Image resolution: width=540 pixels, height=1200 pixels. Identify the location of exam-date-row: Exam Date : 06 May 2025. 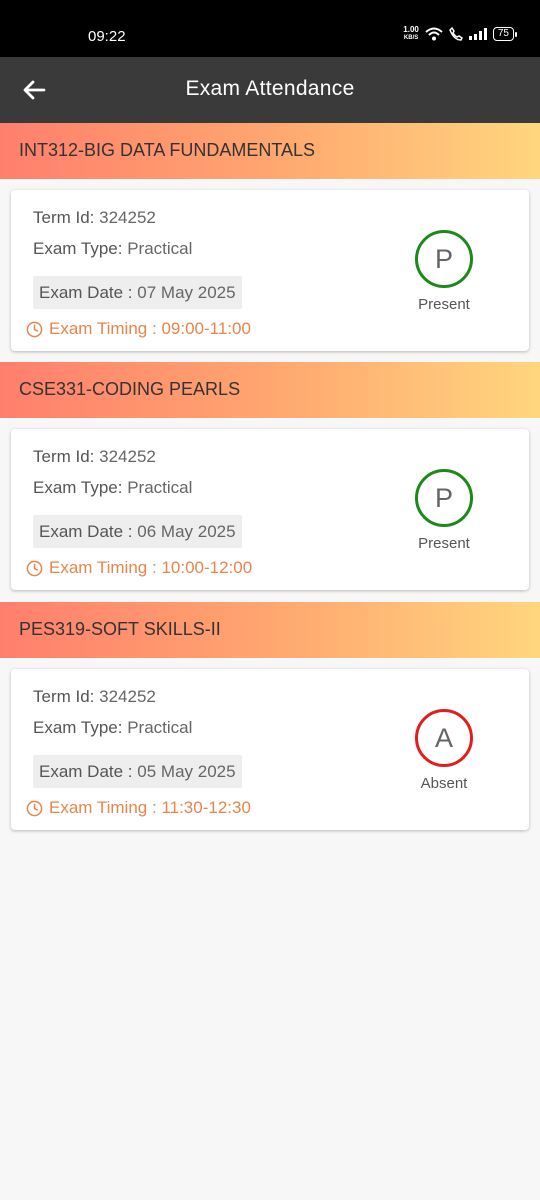
(137, 531).